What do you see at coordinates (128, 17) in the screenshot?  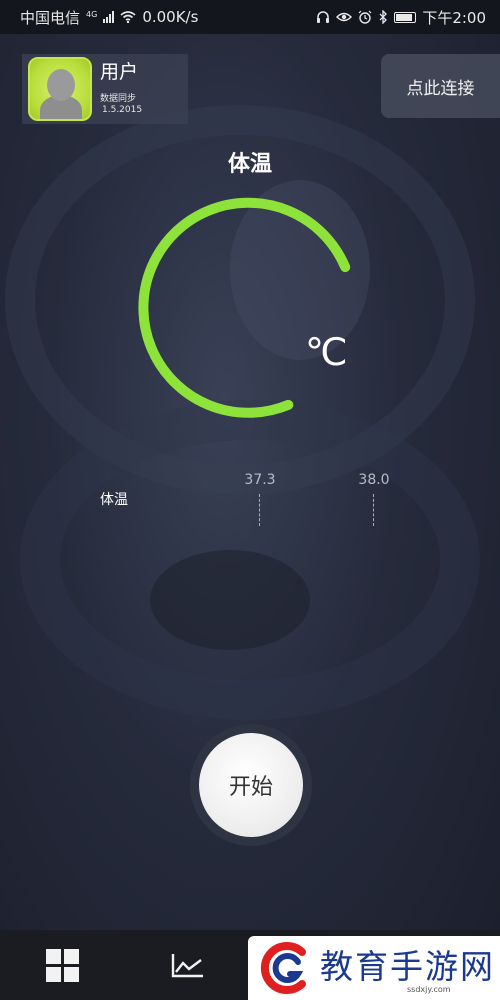 I see `wifi-icon` at bounding box center [128, 17].